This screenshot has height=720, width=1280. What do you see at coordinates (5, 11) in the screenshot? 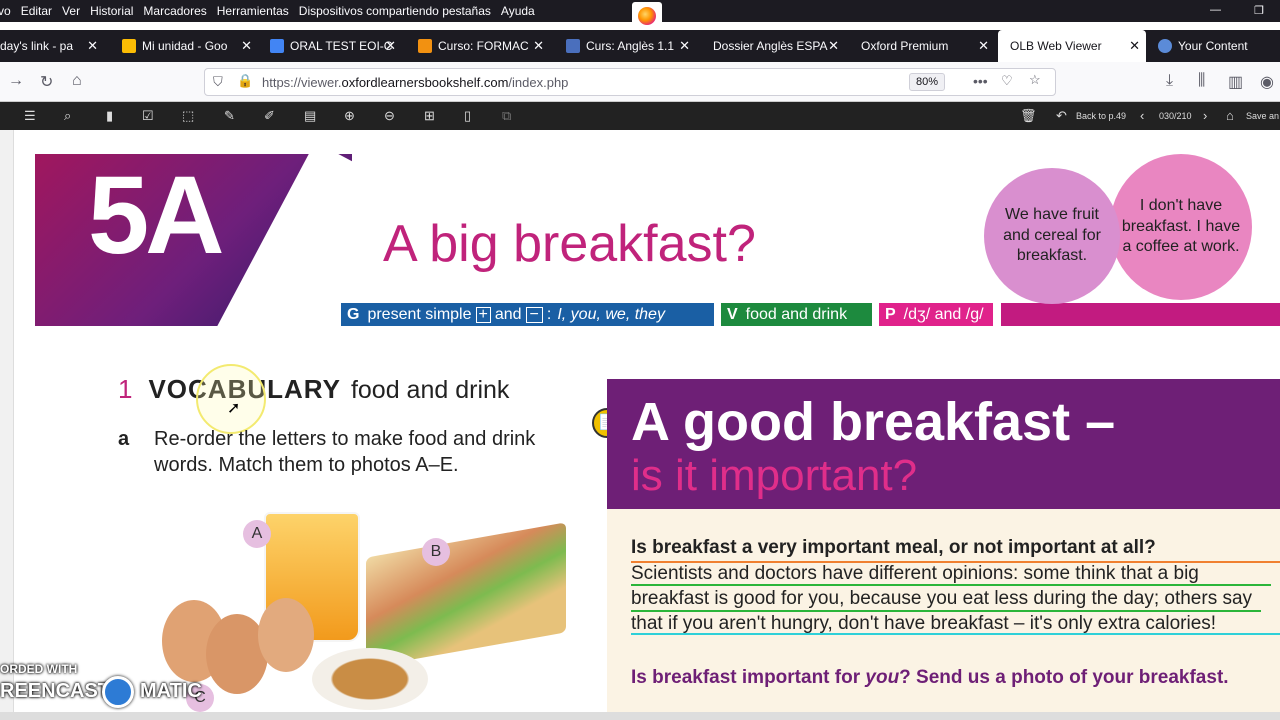
I see `menu-file: vo` at bounding box center [5, 11].